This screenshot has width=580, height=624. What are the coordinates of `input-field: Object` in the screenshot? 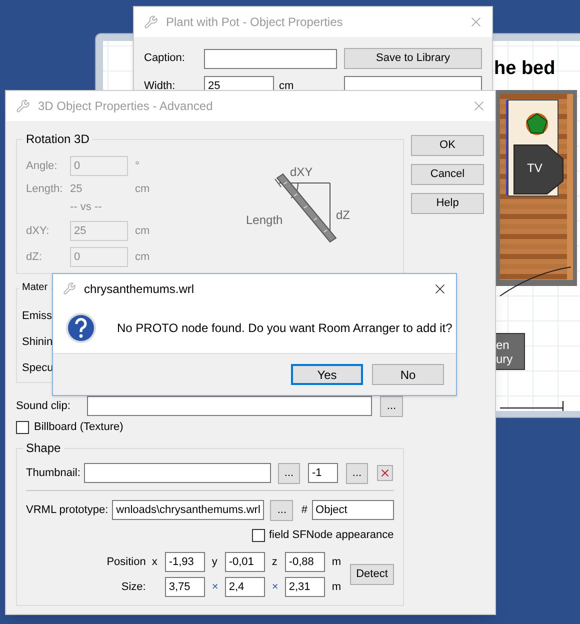 It's located at (353, 510).